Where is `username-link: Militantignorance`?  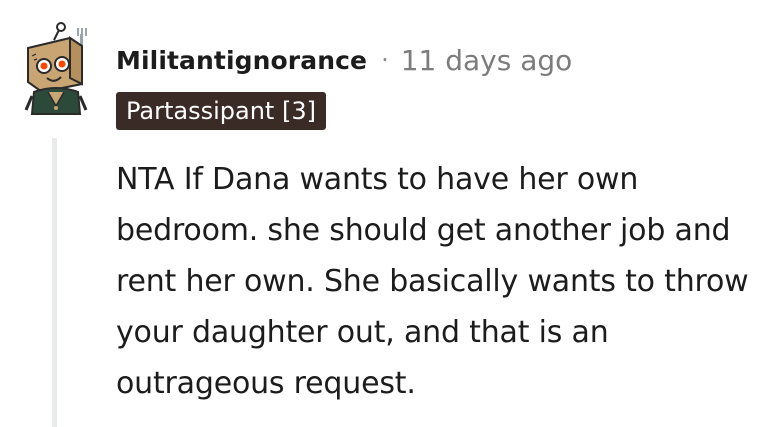 username-link: Militantignorance is located at coordinates (241, 60).